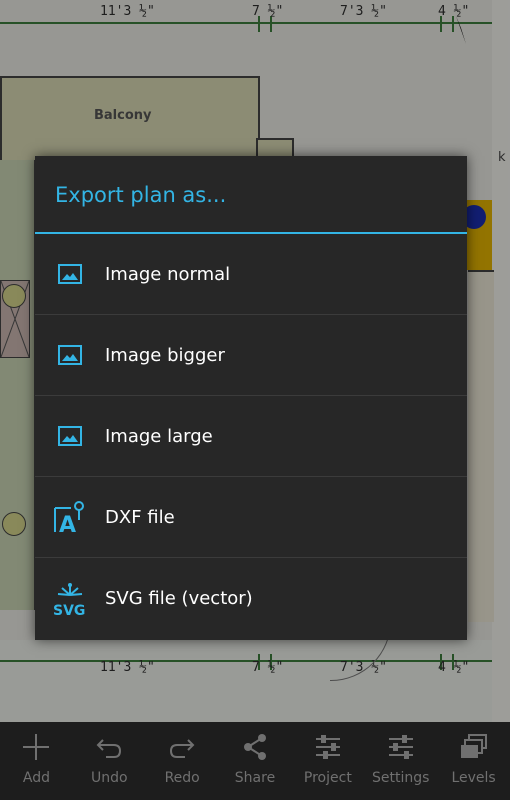 This screenshot has width=510, height=800. What do you see at coordinates (140, 517) in the screenshot?
I see `export-item-label: DXF file` at bounding box center [140, 517].